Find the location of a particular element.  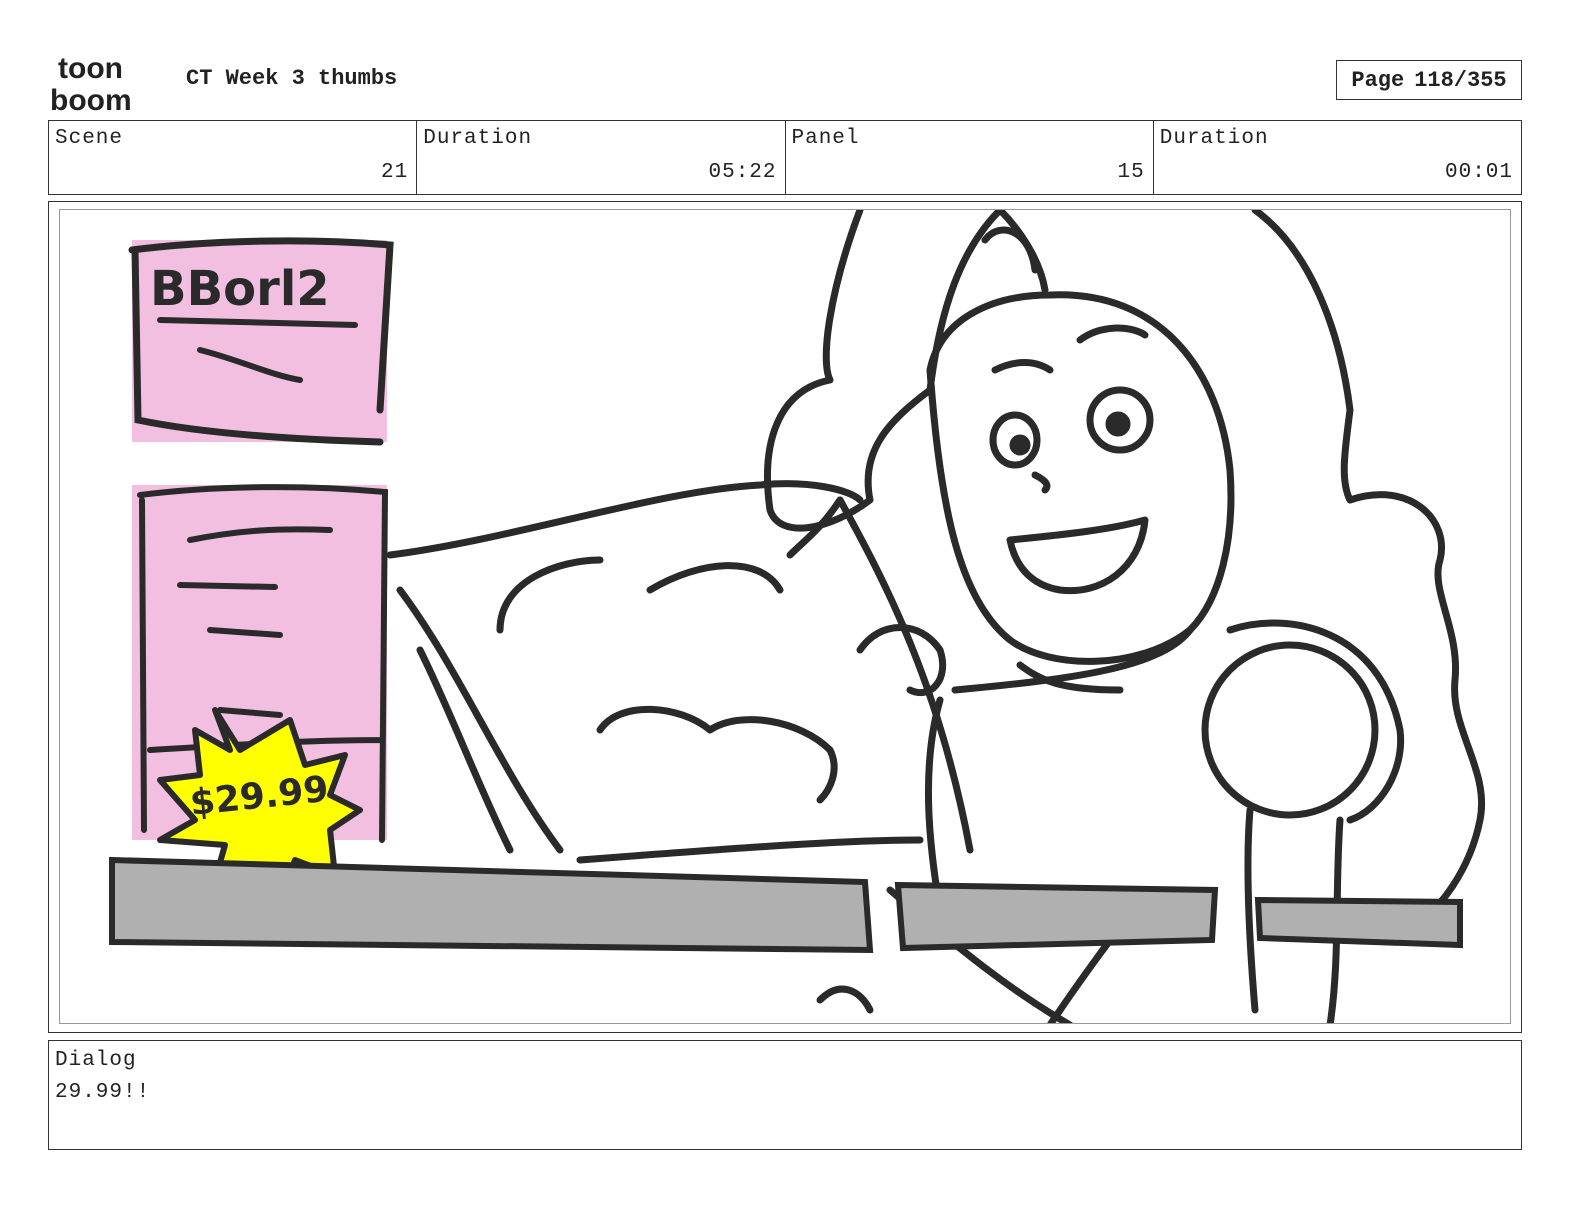

dialog-box: Dialog 29.99!! is located at coordinates (785, 1095).